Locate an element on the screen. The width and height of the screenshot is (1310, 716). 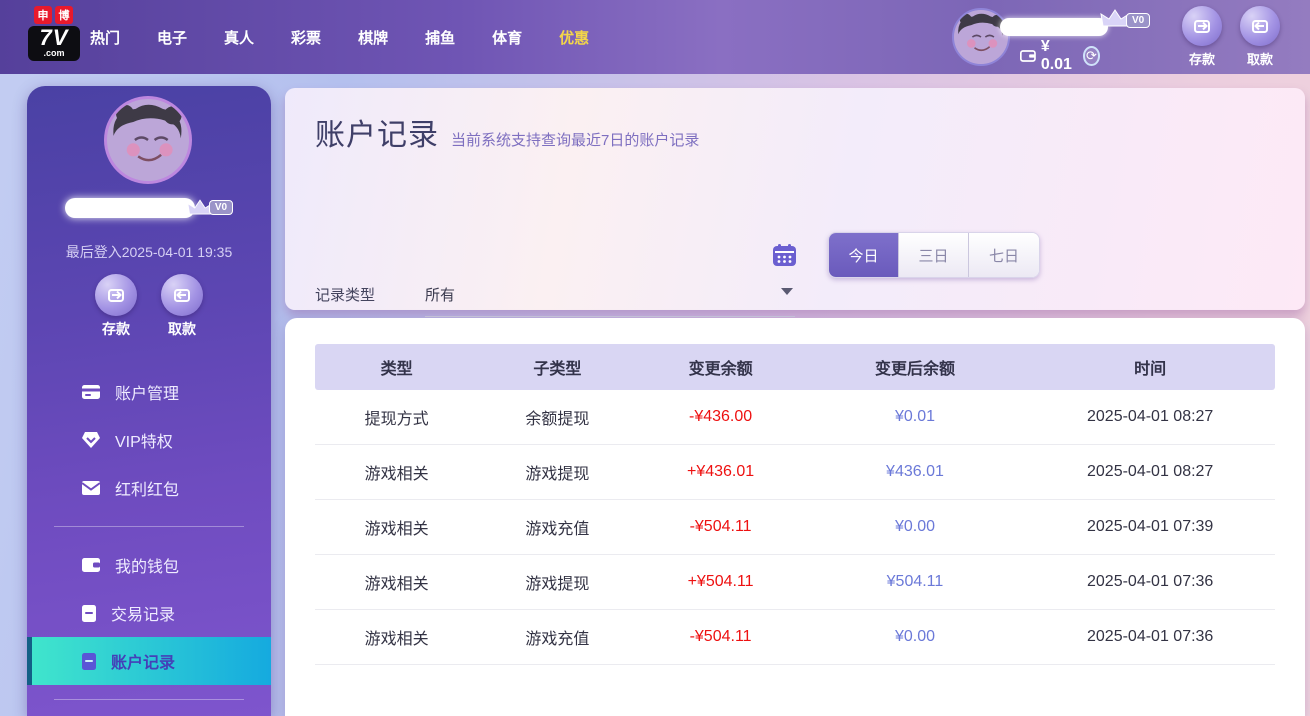
sidebar-deposit-label: 存款 is located at coordinates (116, 329).